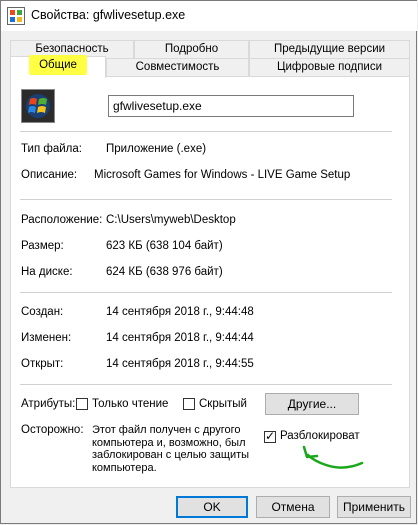 The width and height of the screenshot is (418, 525). What do you see at coordinates (49, 175) in the screenshot?
I see `description-label: Описание:` at bounding box center [49, 175].